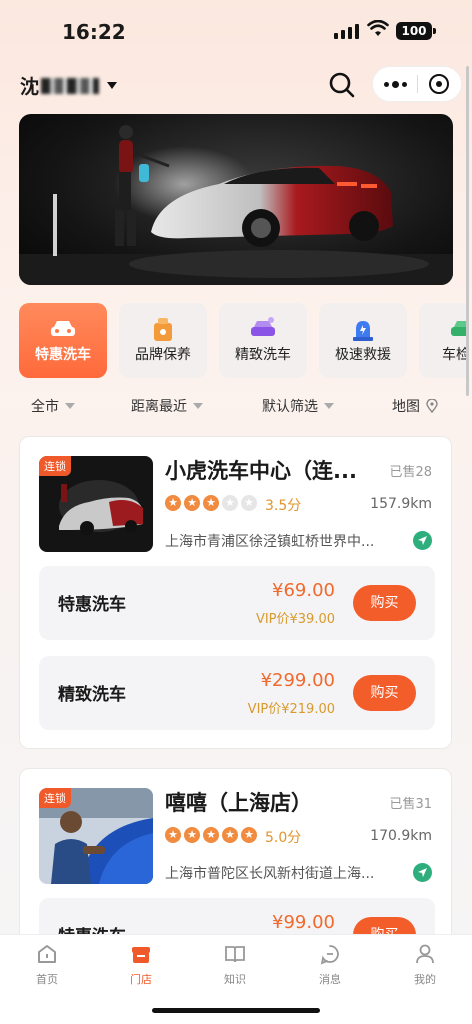  What do you see at coordinates (395, 84) in the screenshot?
I see `more-icon` at bounding box center [395, 84].